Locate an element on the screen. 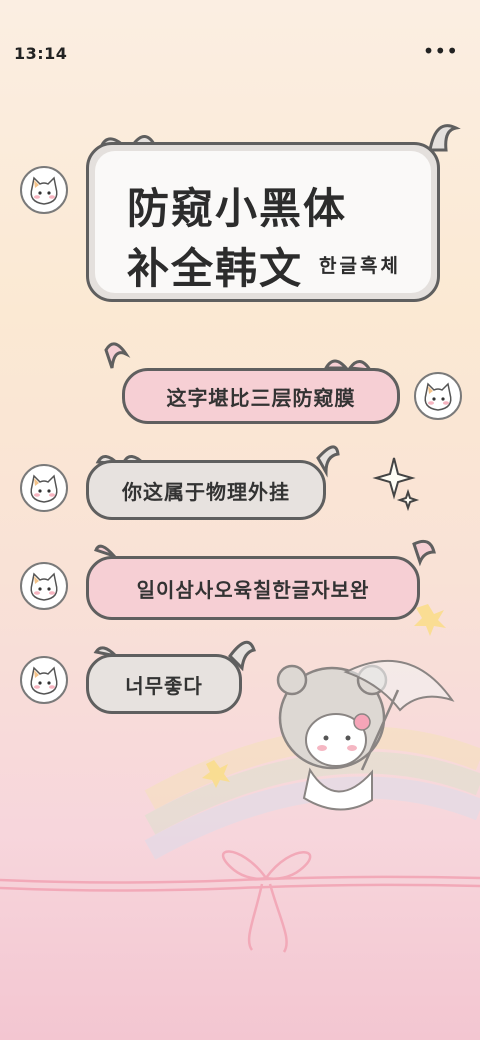 Image resolution: width=480 pixels, height=1040 pixels. chat-bubble-text: 你这属于物理外挂 is located at coordinates (206, 491).